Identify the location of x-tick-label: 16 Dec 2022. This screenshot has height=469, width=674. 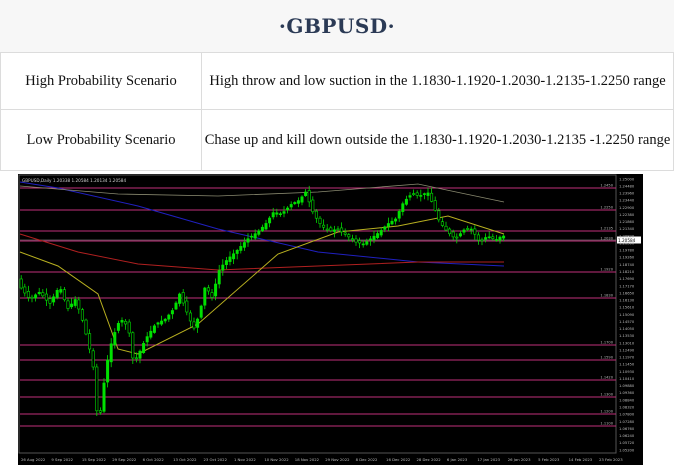
(398, 459).